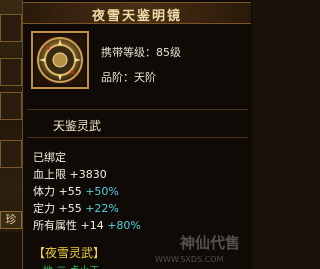 The width and height of the screenshot is (320, 269). I want to click on carry-level: 携带等级：85级, so click(141, 52).